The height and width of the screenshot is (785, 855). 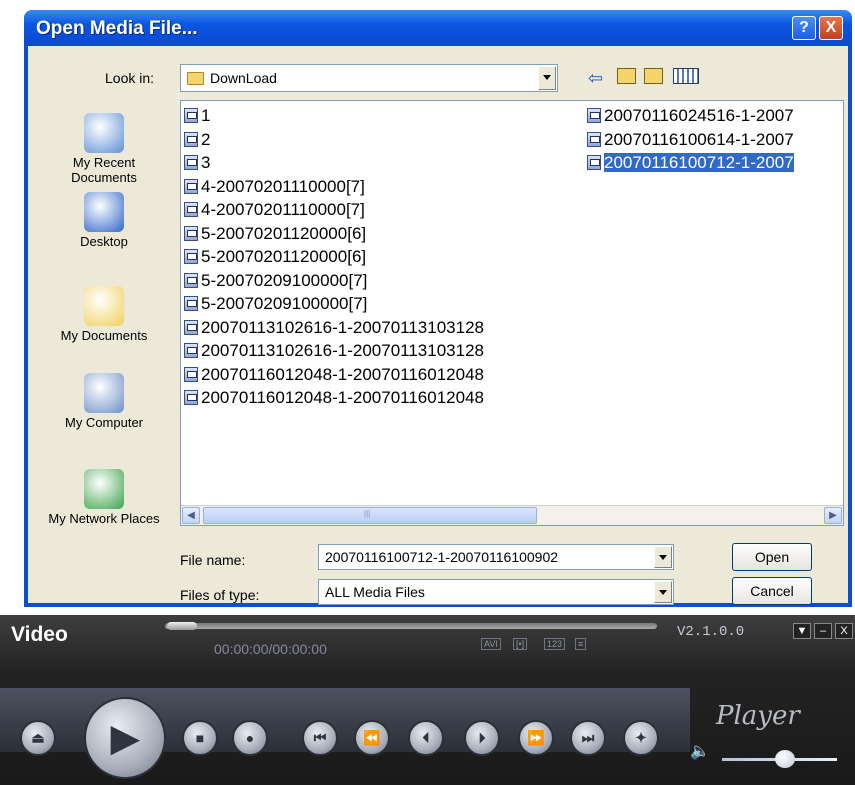 I want to click on record-button: ●, so click(x=250, y=738).